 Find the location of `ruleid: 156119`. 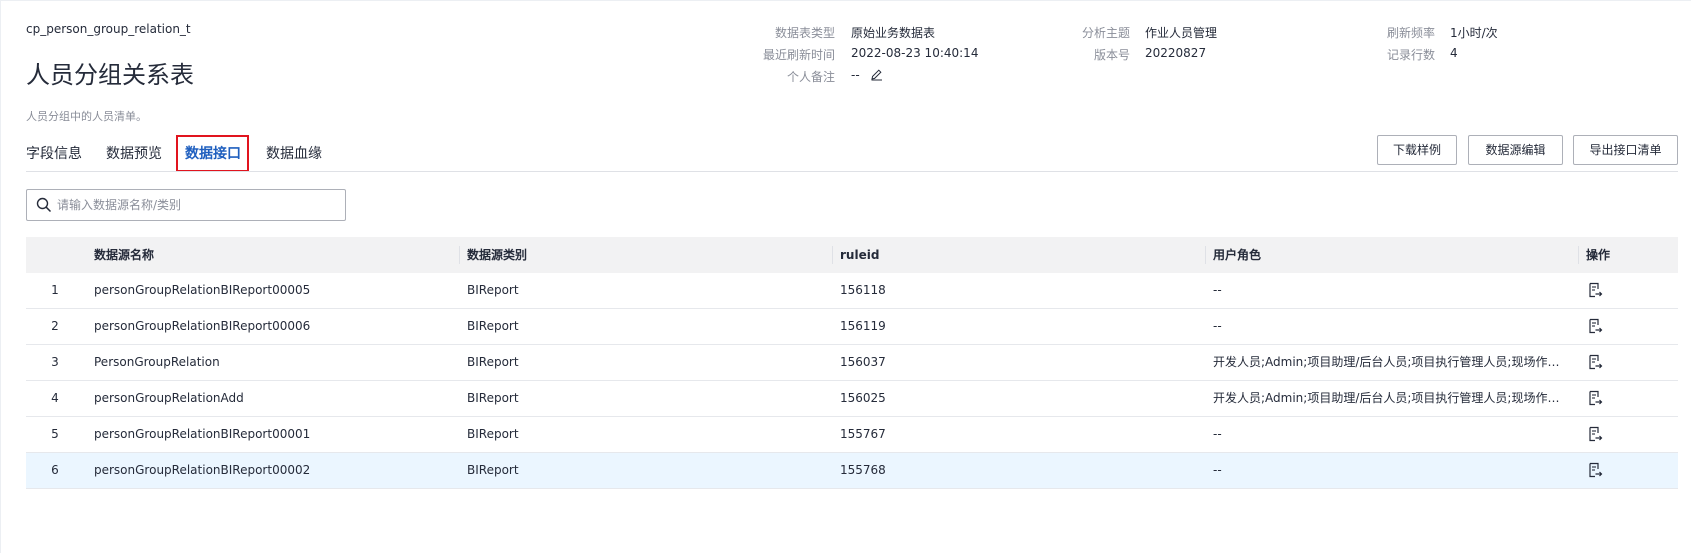

ruleid: 156119 is located at coordinates (863, 326).